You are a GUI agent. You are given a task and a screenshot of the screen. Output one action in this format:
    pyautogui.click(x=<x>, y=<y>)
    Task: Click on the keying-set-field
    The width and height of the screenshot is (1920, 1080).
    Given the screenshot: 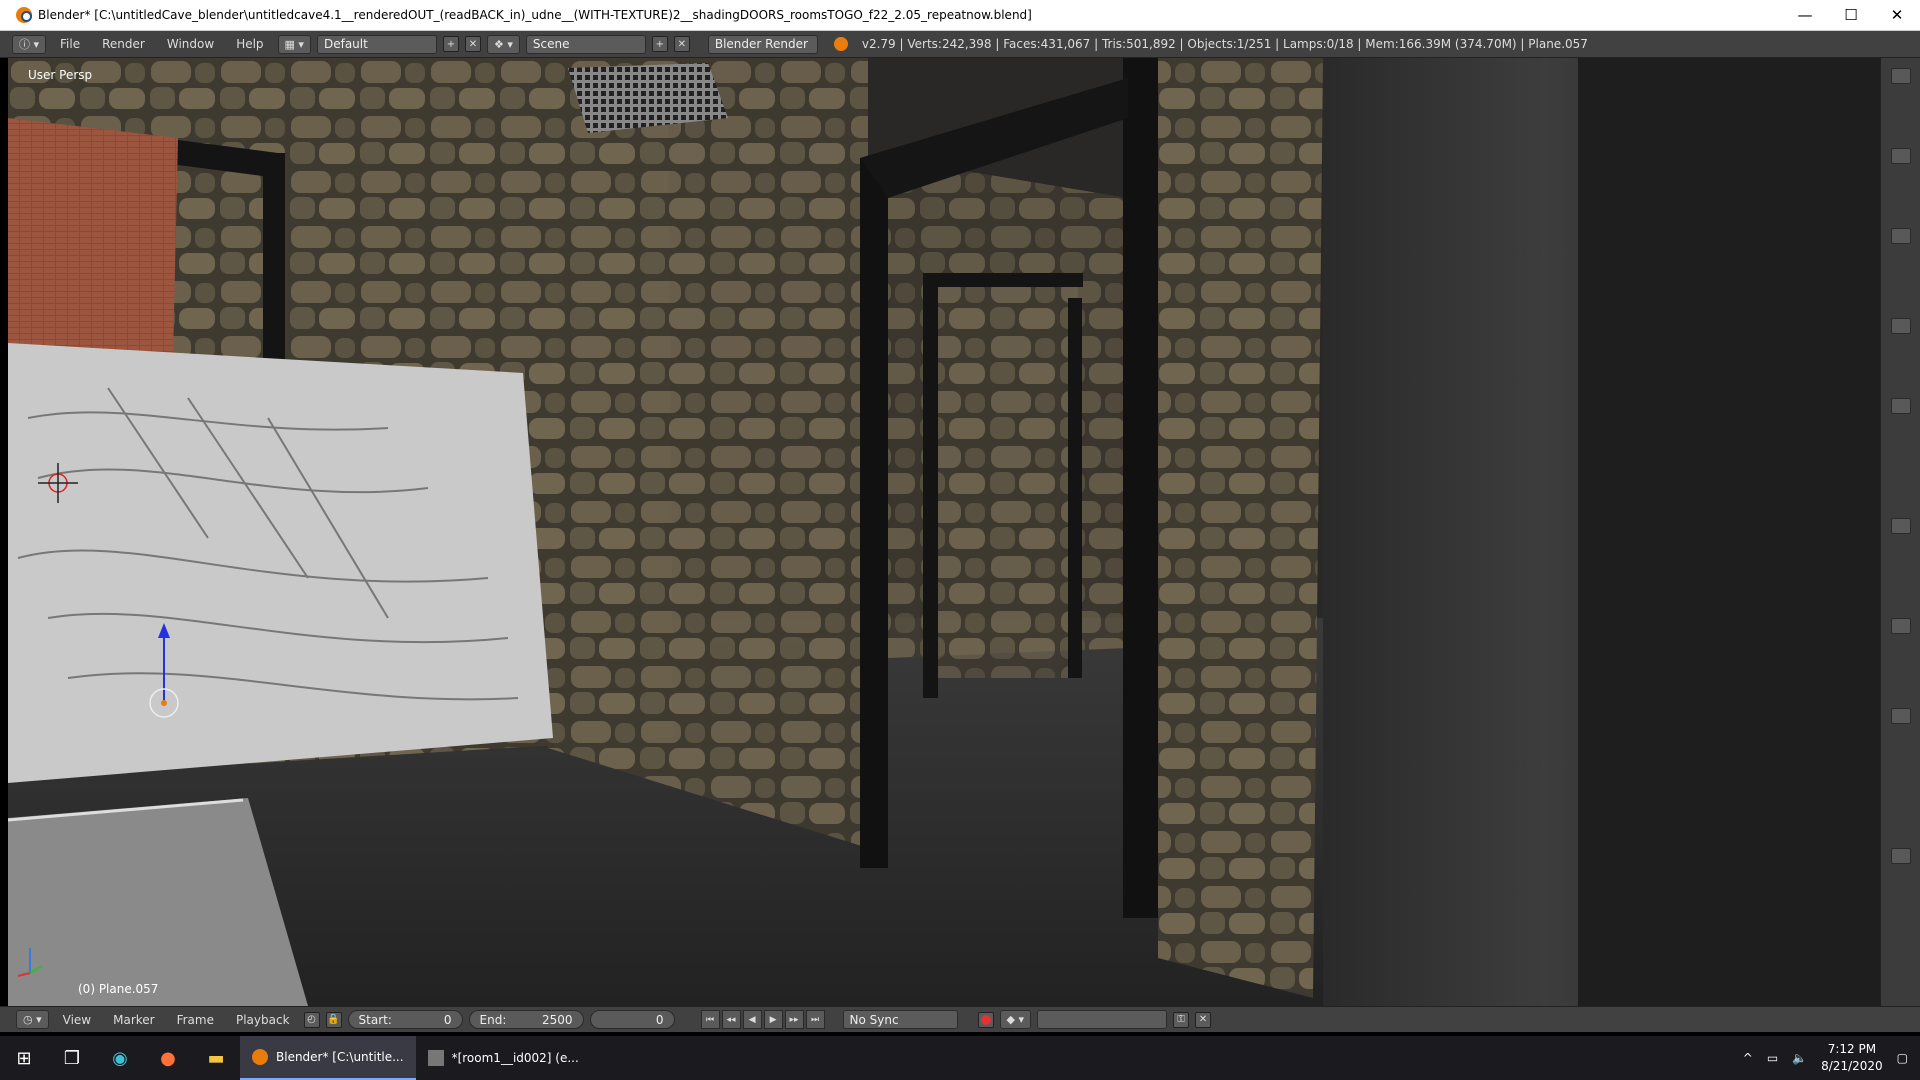 What is the action you would take?
    pyautogui.click(x=1102, y=1019)
    